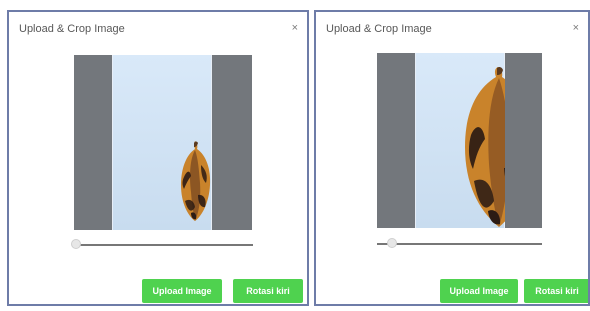 The image size is (590, 311). Describe the element at coordinates (196, 181) in the screenshot. I see `cocoa-pod-image` at that location.